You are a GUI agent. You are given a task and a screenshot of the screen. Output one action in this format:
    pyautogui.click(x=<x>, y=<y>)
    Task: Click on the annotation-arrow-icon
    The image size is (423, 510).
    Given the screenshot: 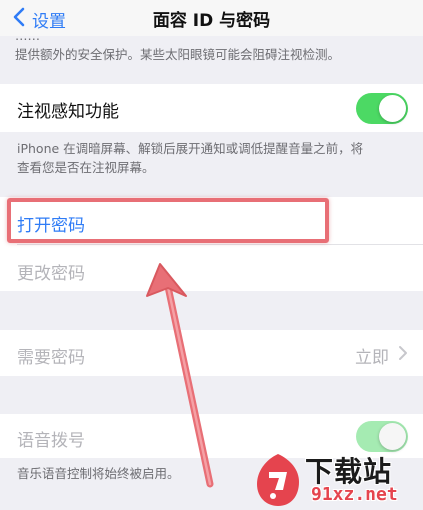 What is the action you would take?
    pyautogui.click(x=180, y=375)
    